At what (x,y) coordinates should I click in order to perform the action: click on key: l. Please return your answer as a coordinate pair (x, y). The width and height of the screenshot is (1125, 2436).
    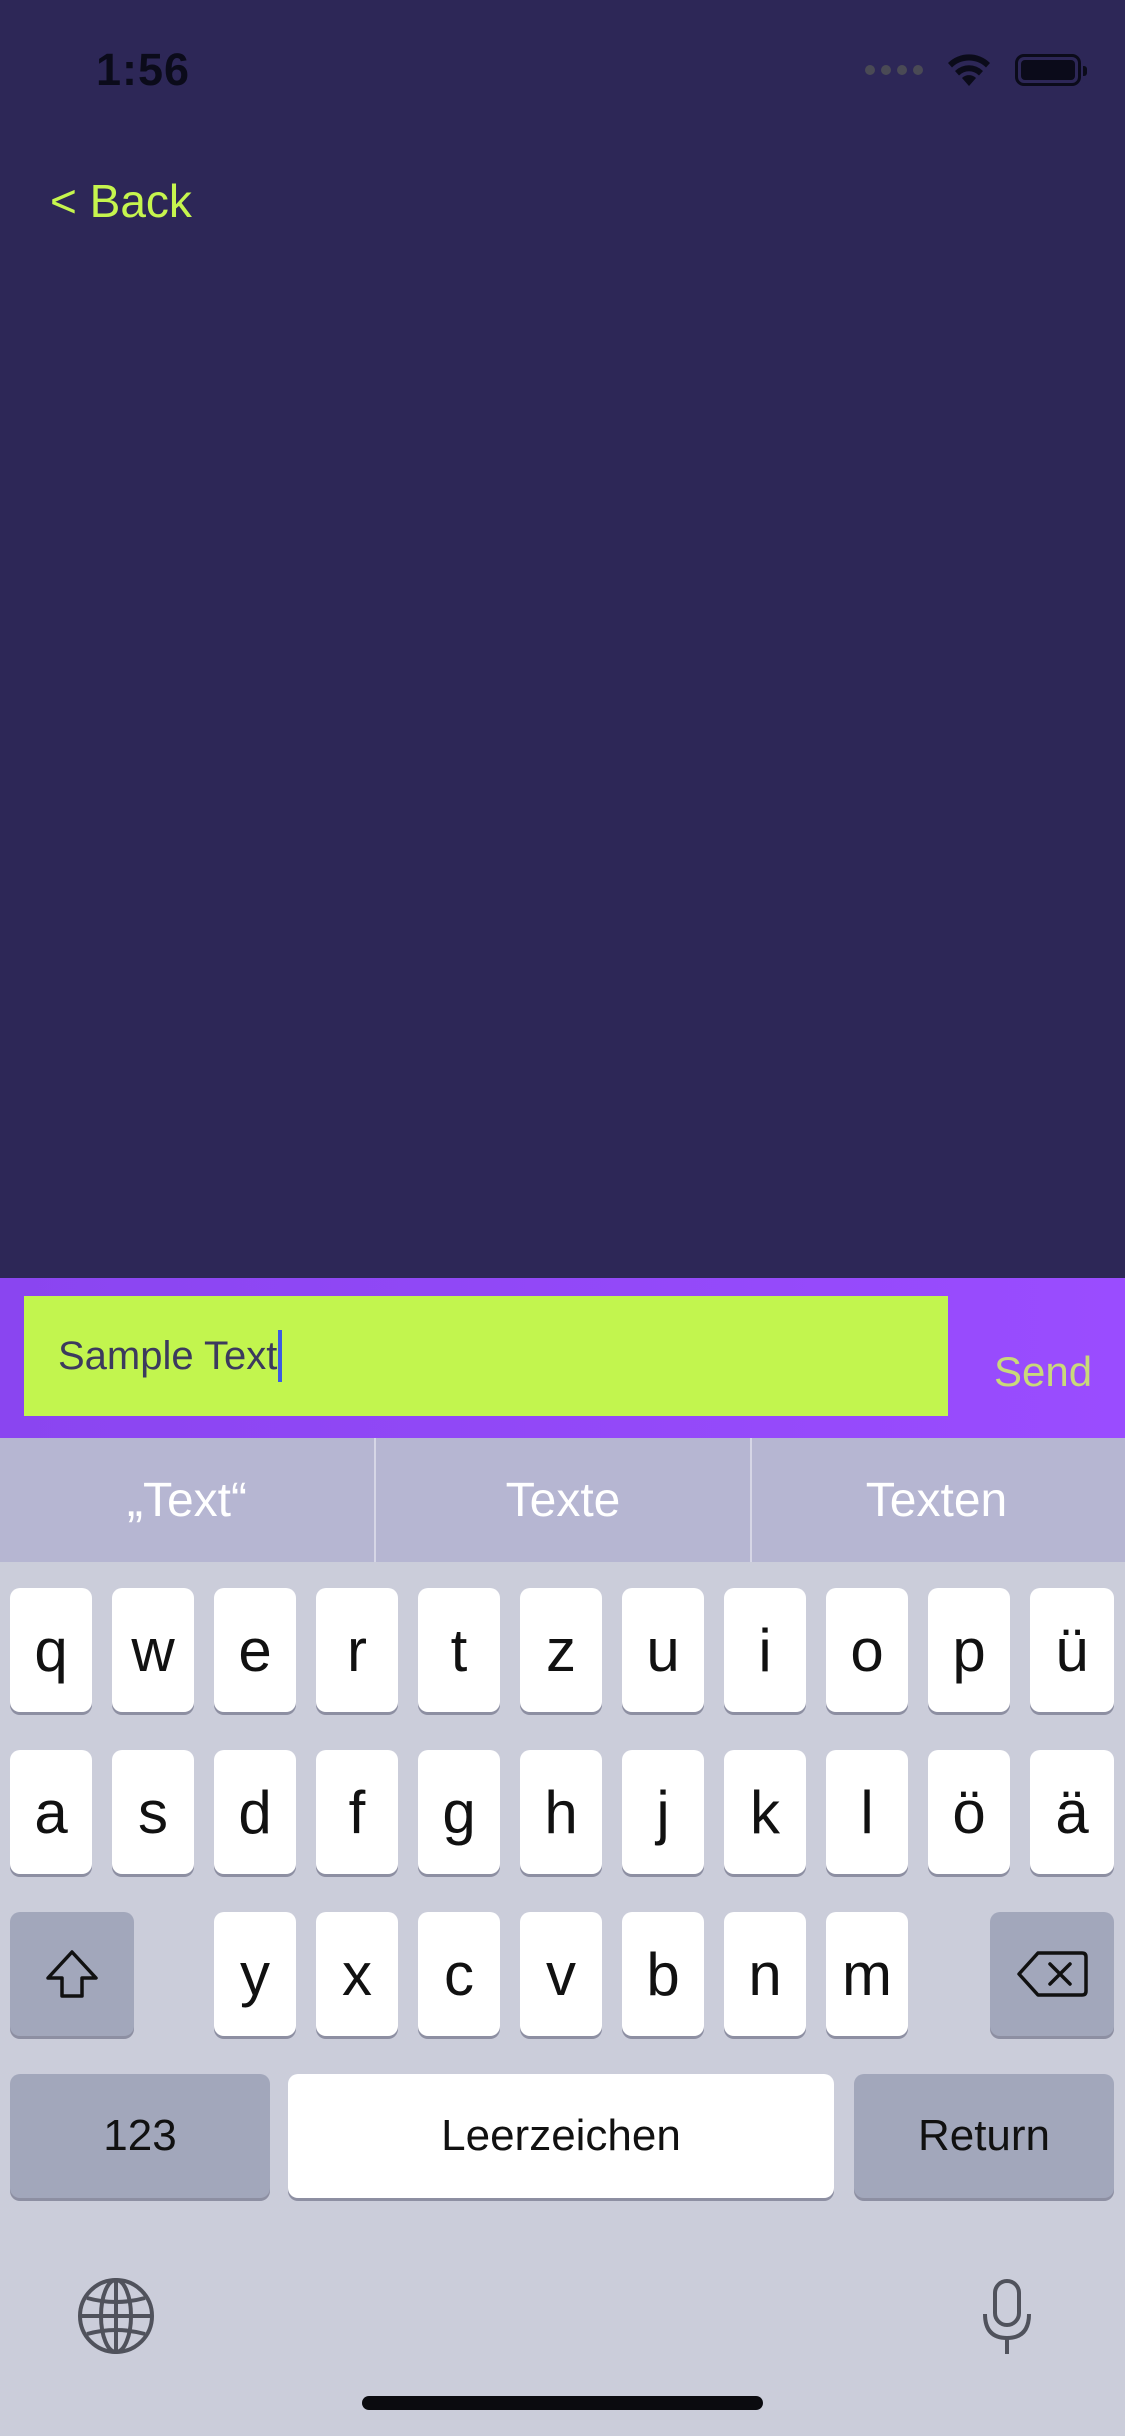
    Looking at the image, I should click on (867, 1812).